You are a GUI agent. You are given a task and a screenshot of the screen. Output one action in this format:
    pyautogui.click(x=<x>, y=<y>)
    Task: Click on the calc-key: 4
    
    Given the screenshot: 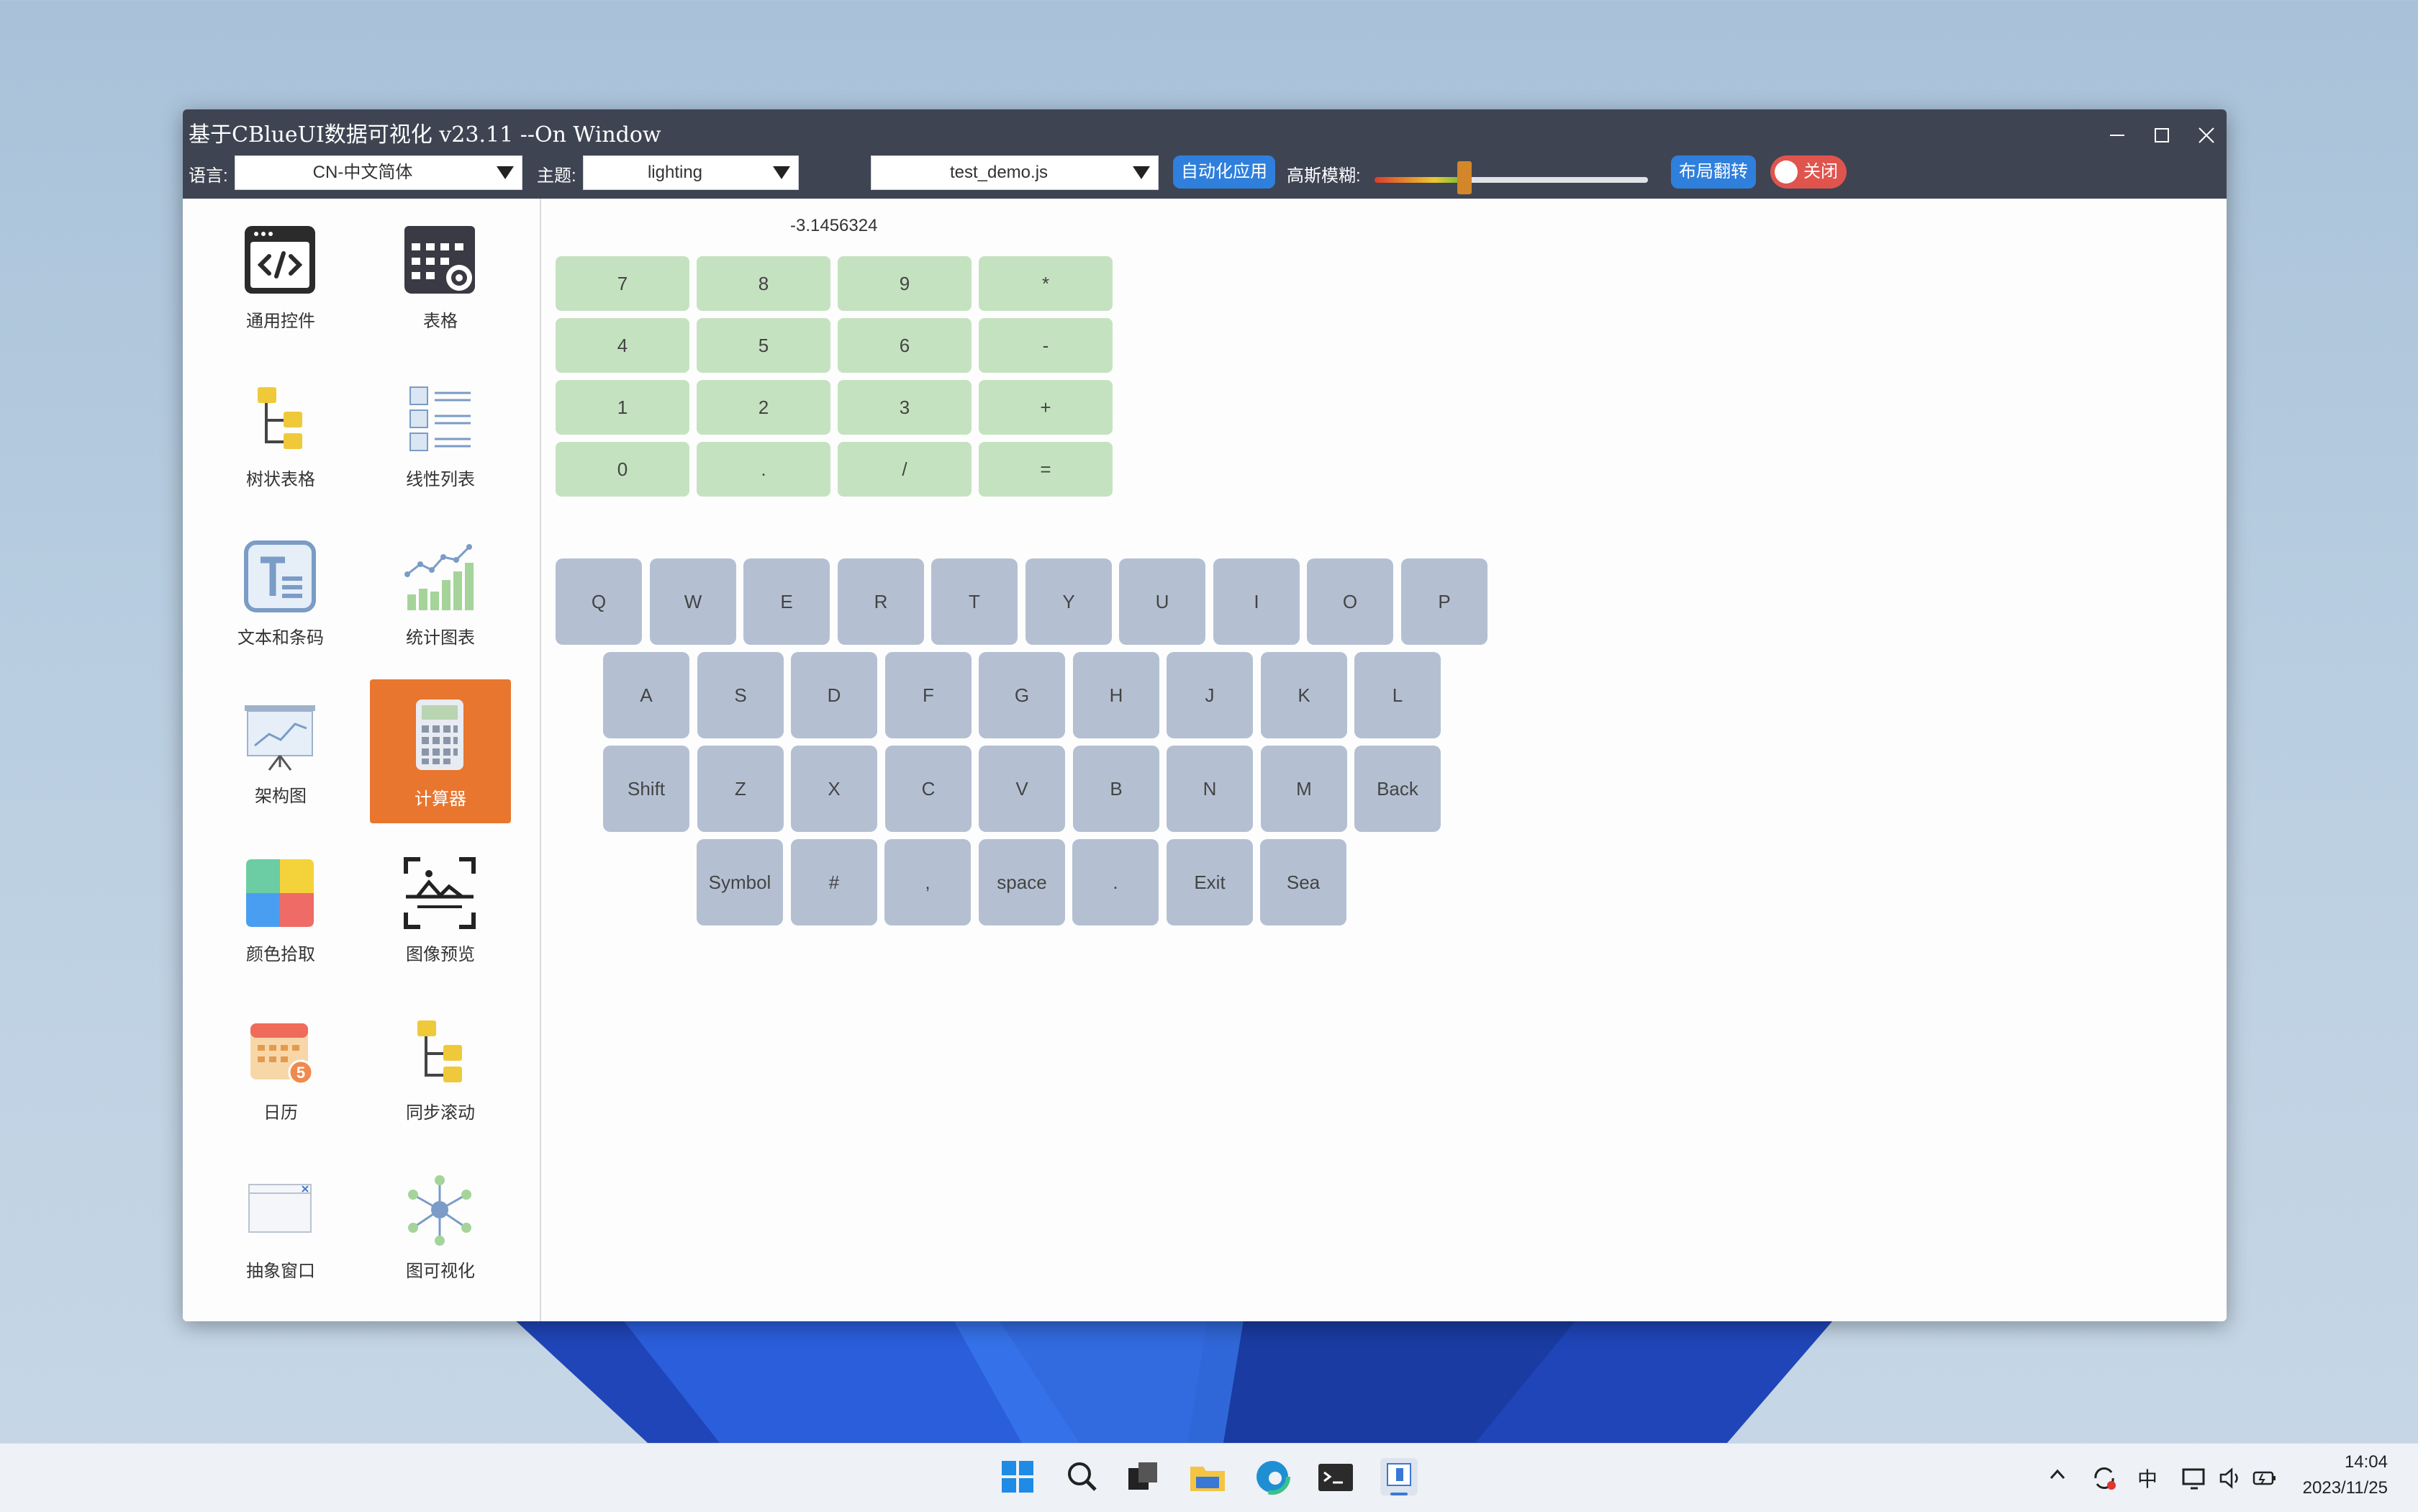 What is the action you would take?
    pyautogui.click(x=622, y=346)
    